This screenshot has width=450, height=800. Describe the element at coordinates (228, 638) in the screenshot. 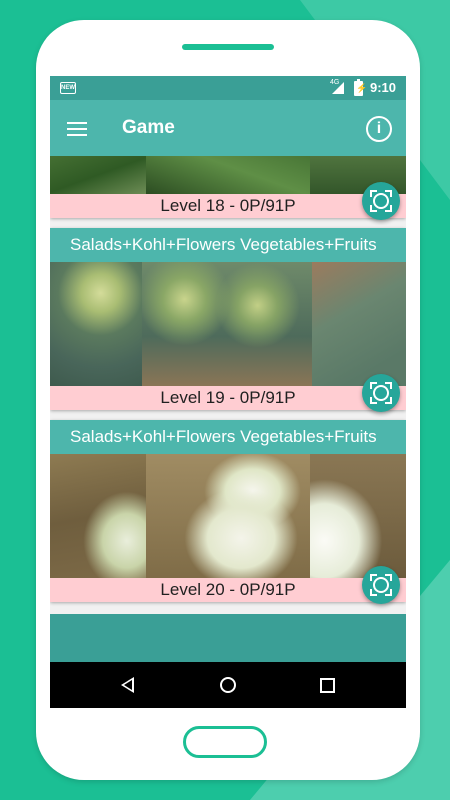

I see `ad-banner` at that location.